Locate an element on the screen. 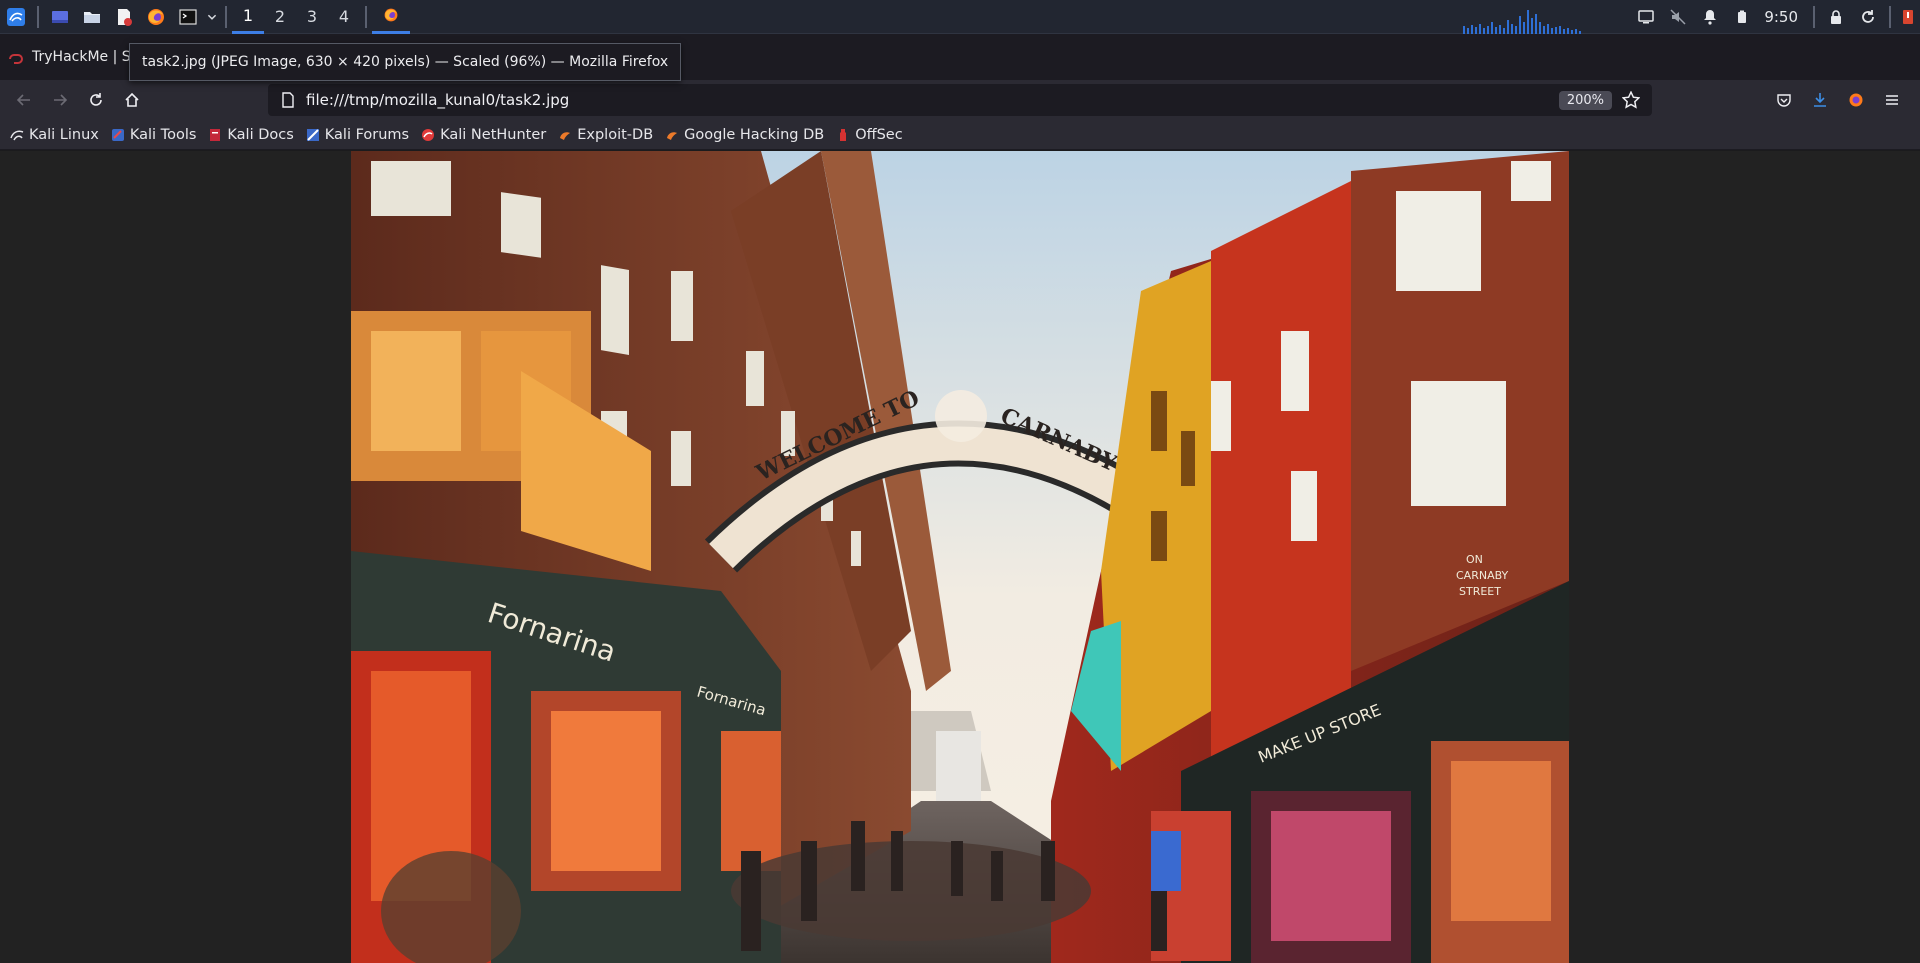 This screenshot has width=1920, height=963. pocket-button is located at coordinates (1784, 100).